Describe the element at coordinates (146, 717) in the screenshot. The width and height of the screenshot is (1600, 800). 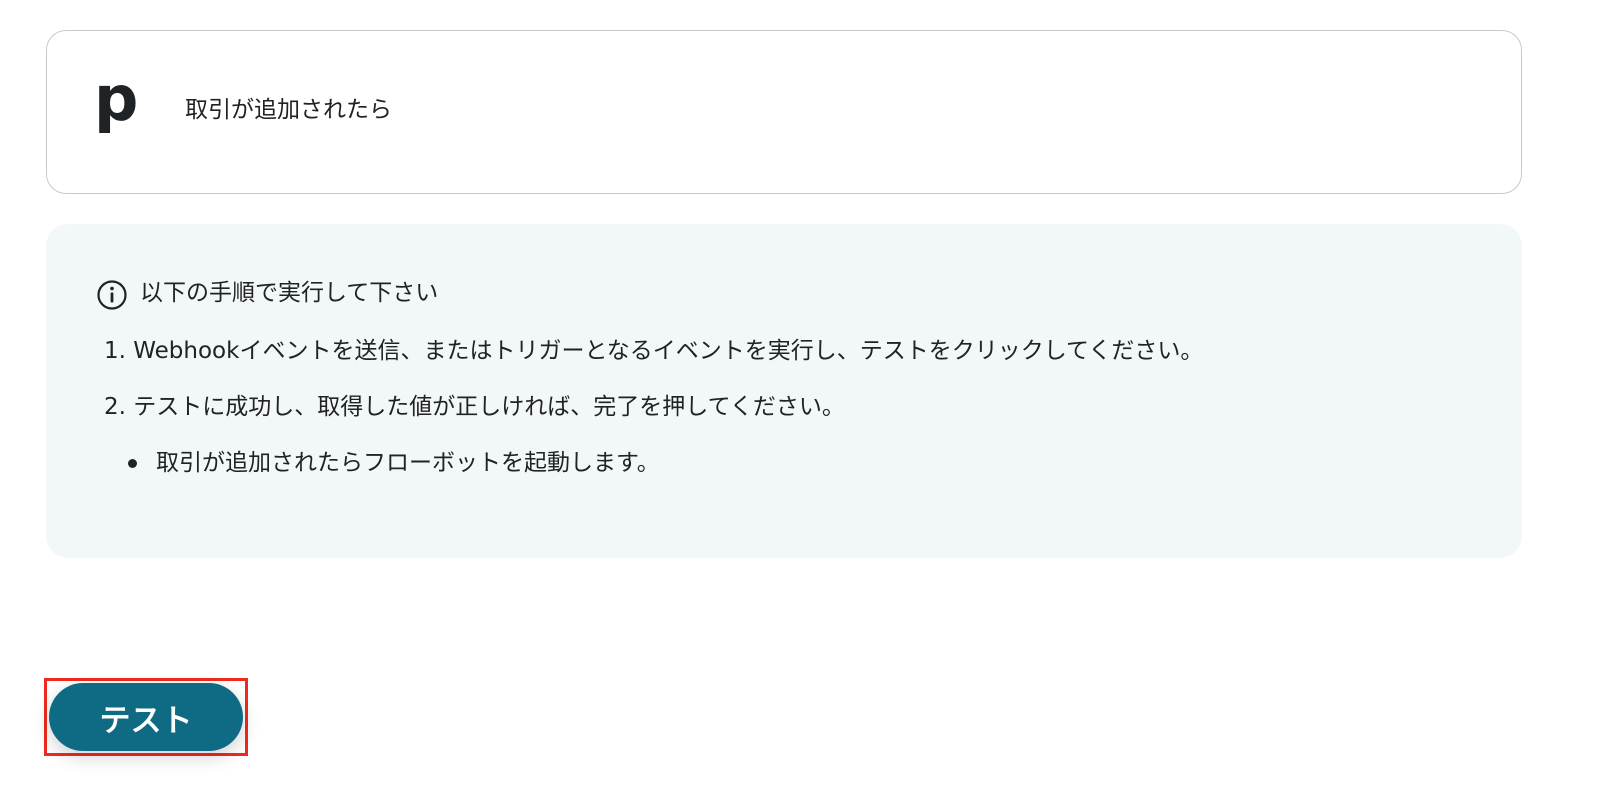
I see `test-button: テスト` at that location.